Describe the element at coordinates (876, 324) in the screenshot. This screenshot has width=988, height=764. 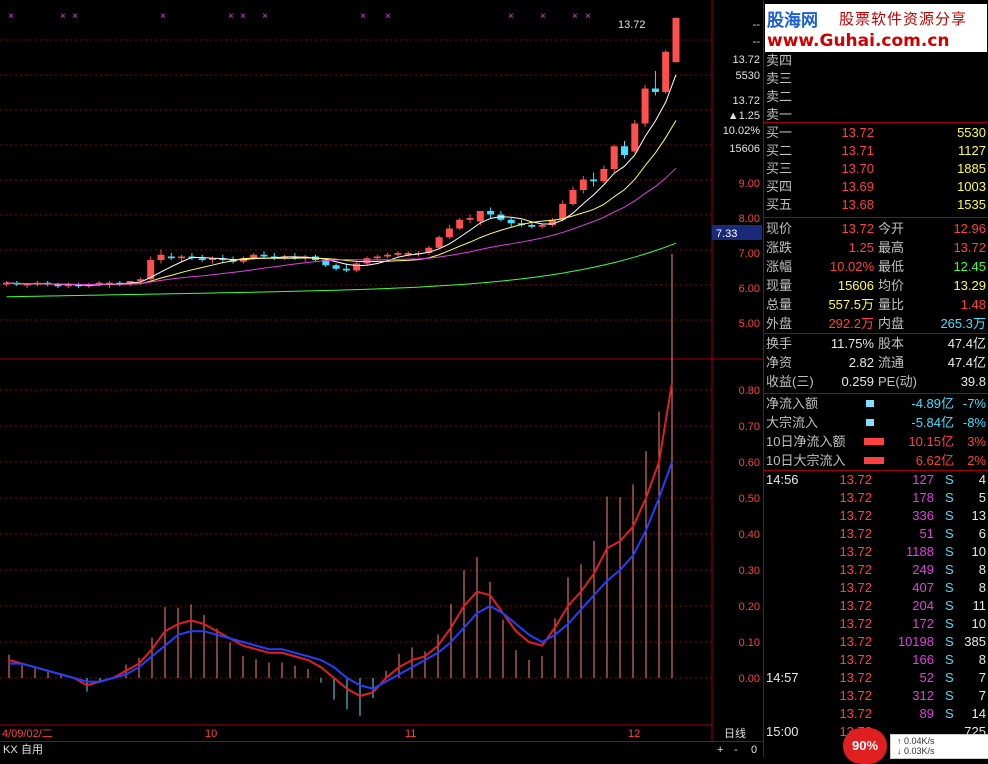
I see `quote-row: 外盘 292.2万 内盘 265.3万` at that location.